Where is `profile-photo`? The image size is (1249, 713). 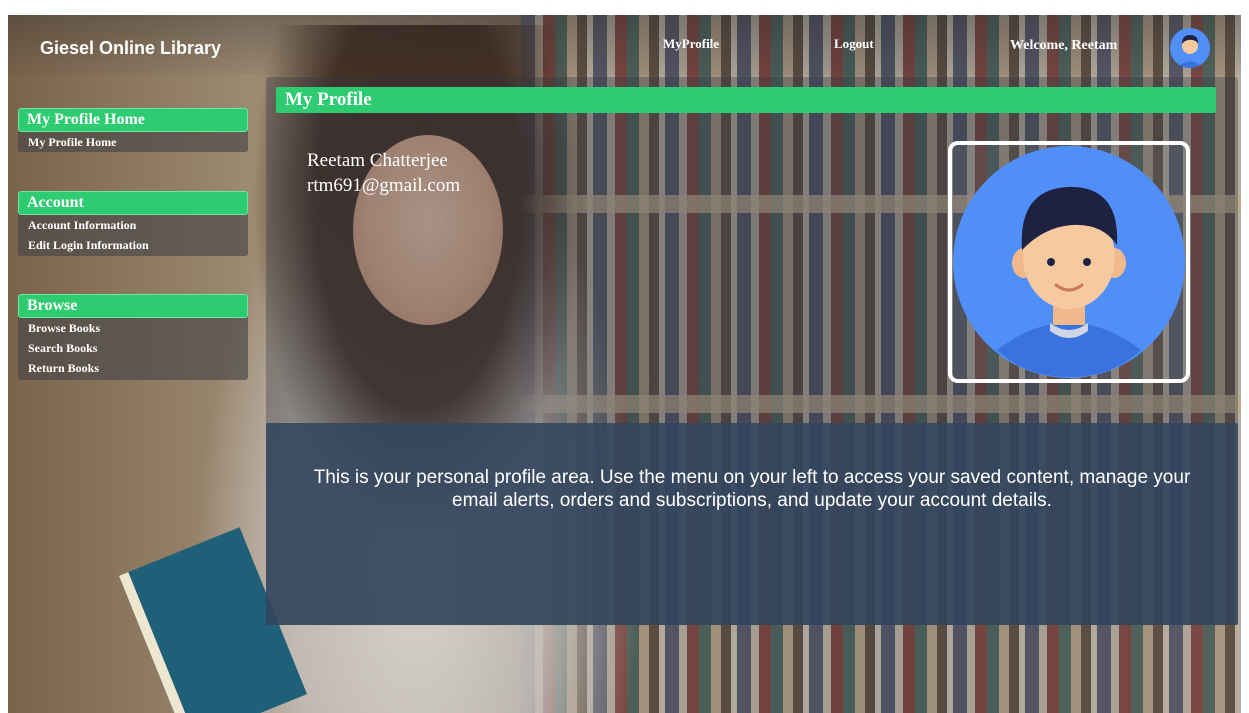 profile-photo is located at coordinates (1069, 262).